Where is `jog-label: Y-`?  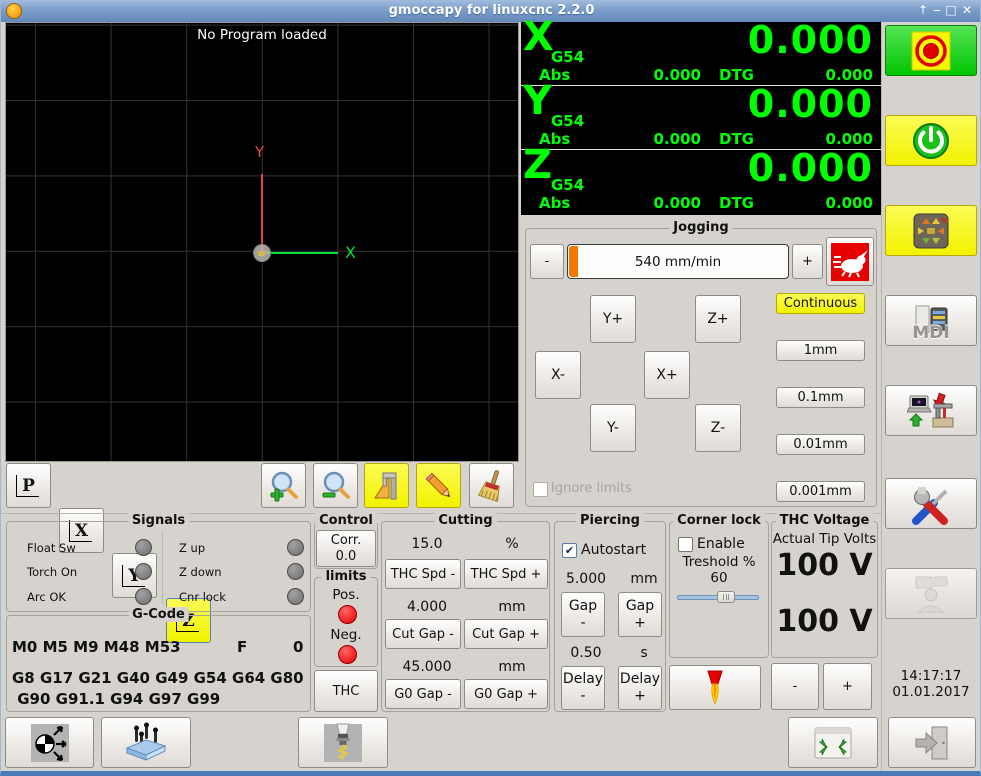 jog-label: Y- is located at coordinates (613, 428).